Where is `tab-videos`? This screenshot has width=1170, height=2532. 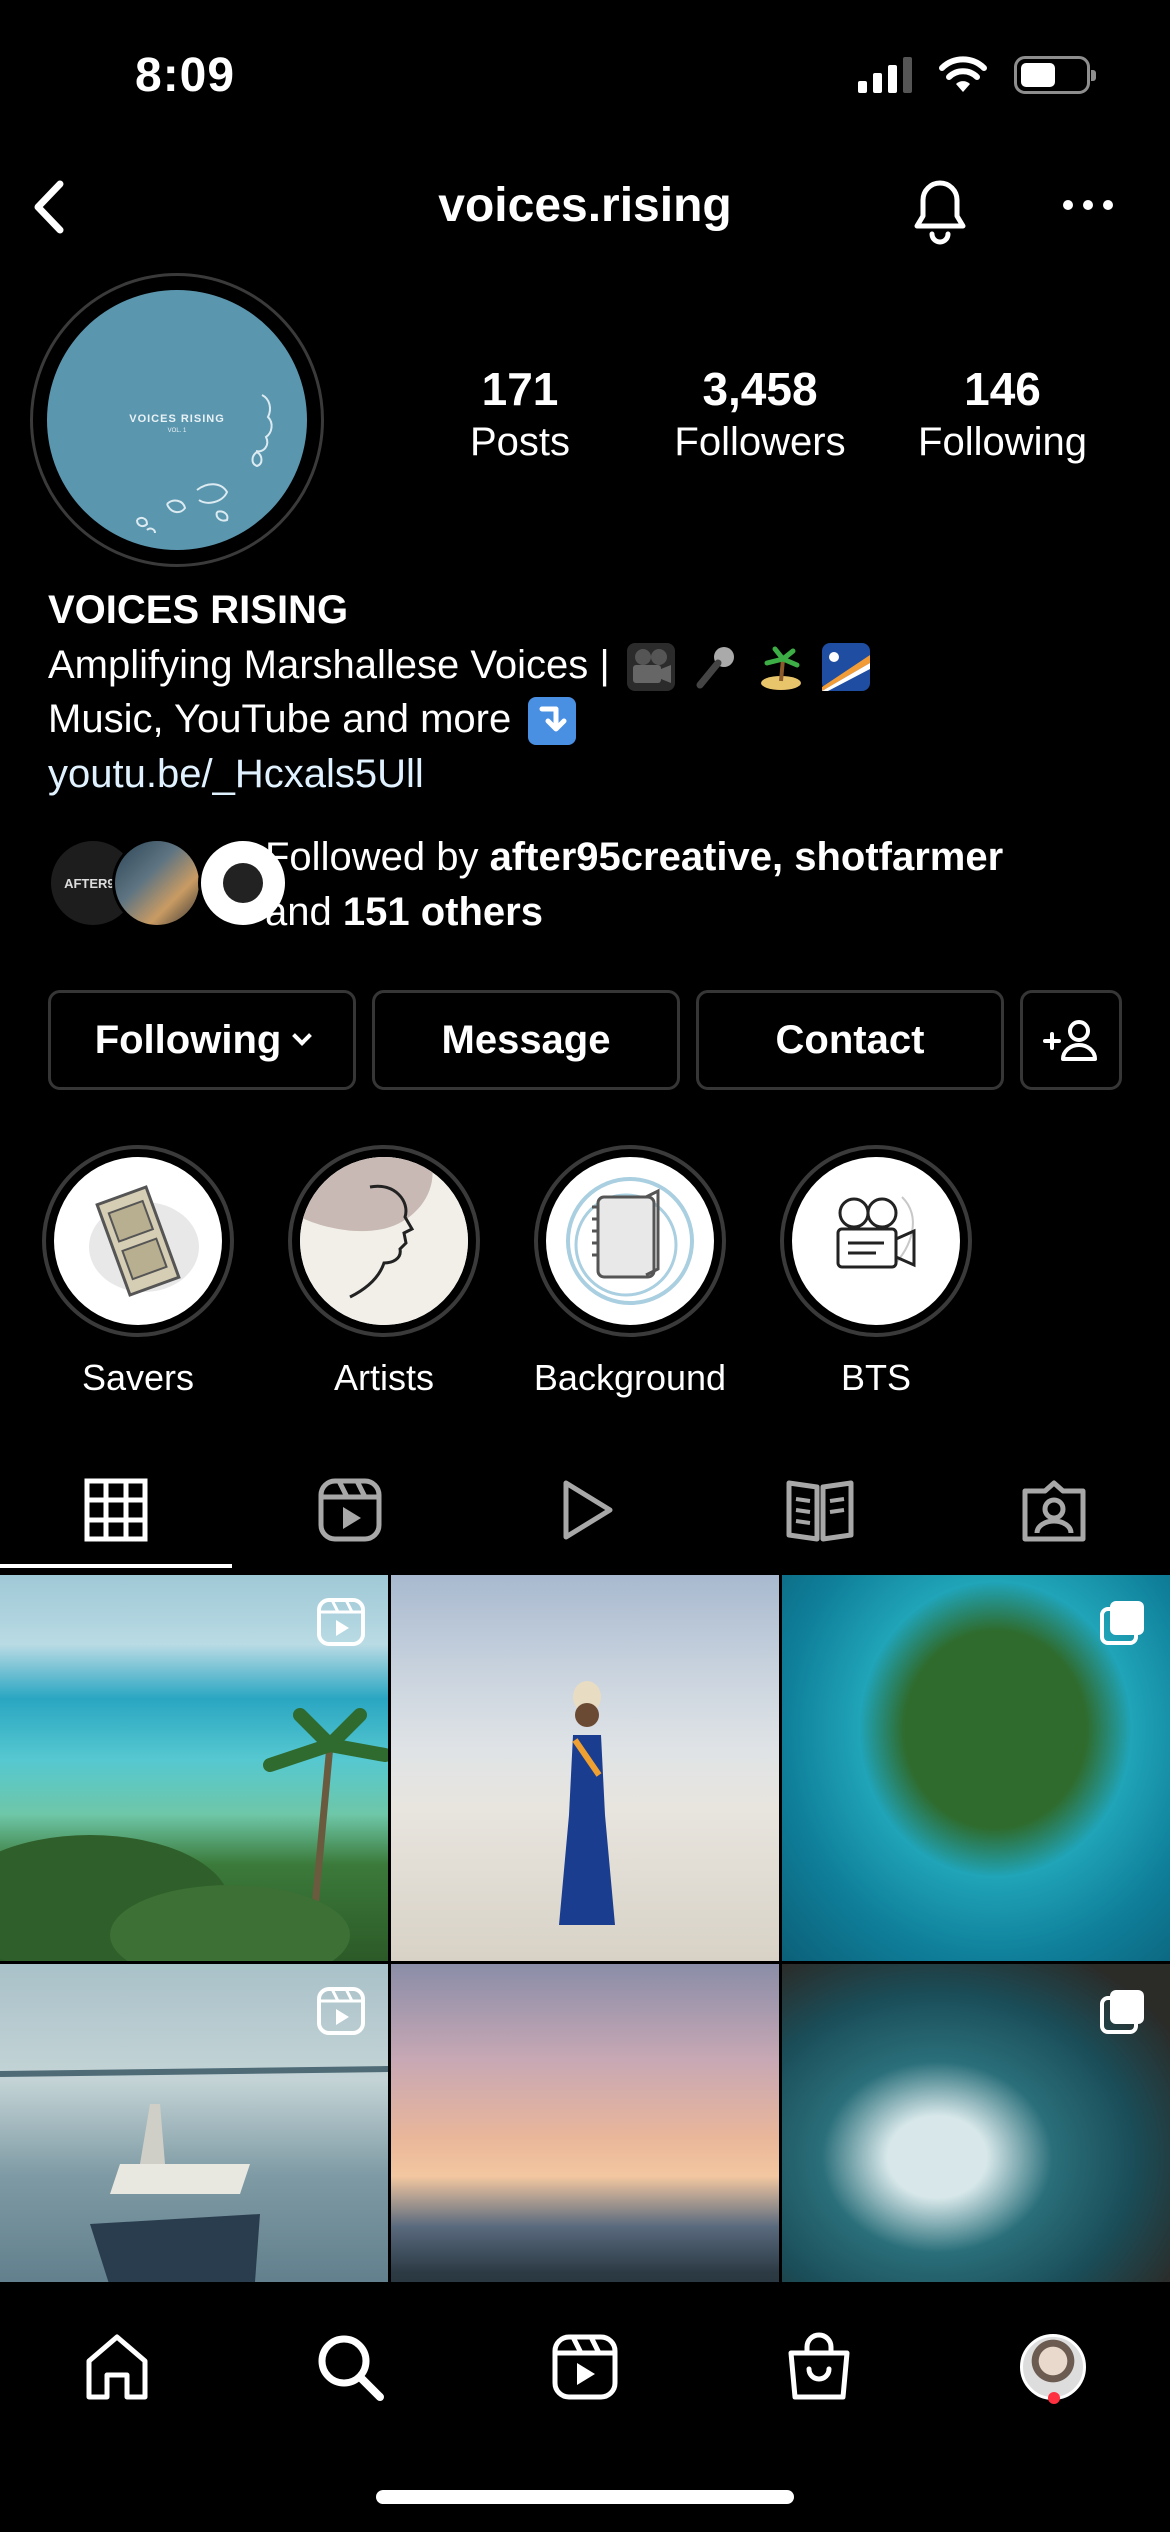
tab-videos is located at coordinates (585, 1510).